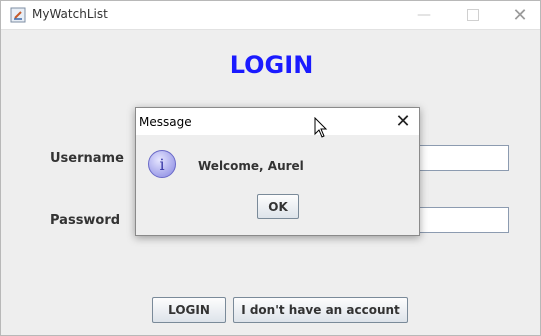  What do you see at coordinates (278, 206) in the screenshot?
I see `ok-button: OK` at bounding box center [278, 206].